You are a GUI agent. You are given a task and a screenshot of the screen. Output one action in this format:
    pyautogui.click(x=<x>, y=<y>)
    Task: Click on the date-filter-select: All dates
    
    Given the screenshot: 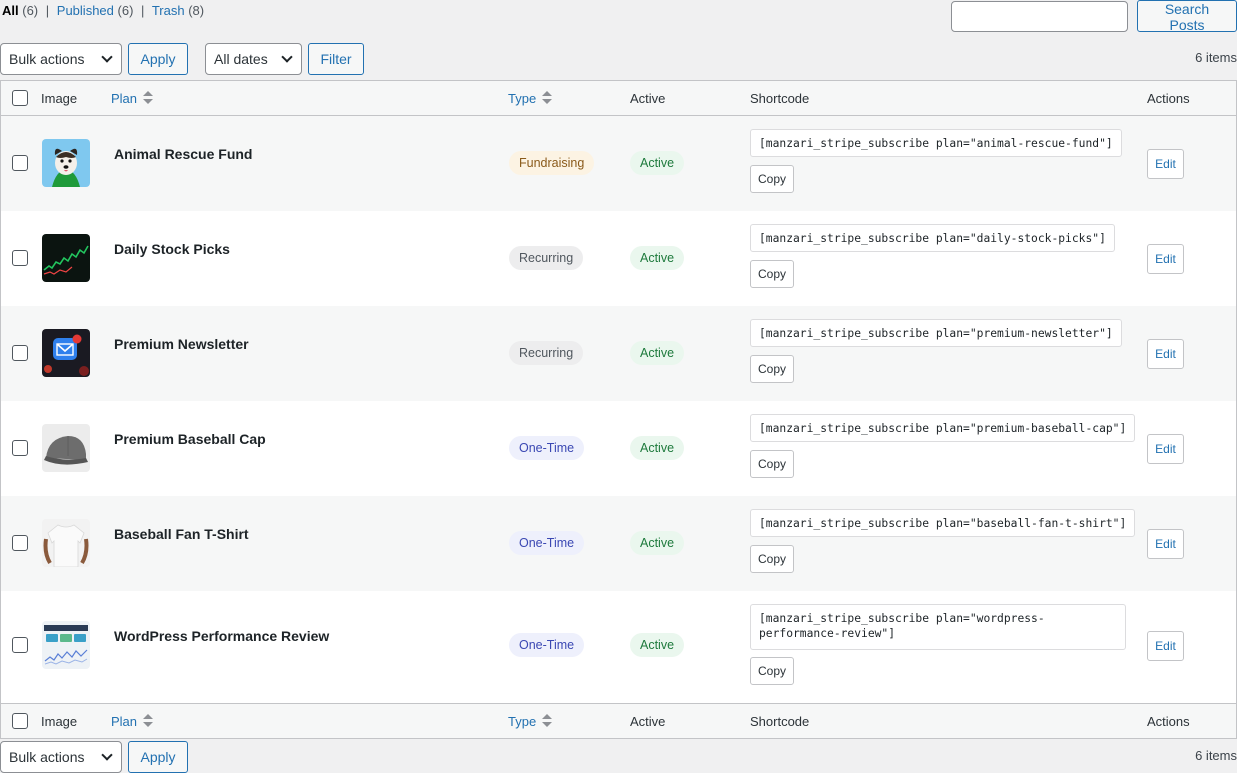 What is the action you would take?
    pyautogui.click(x=253, y=59)
    